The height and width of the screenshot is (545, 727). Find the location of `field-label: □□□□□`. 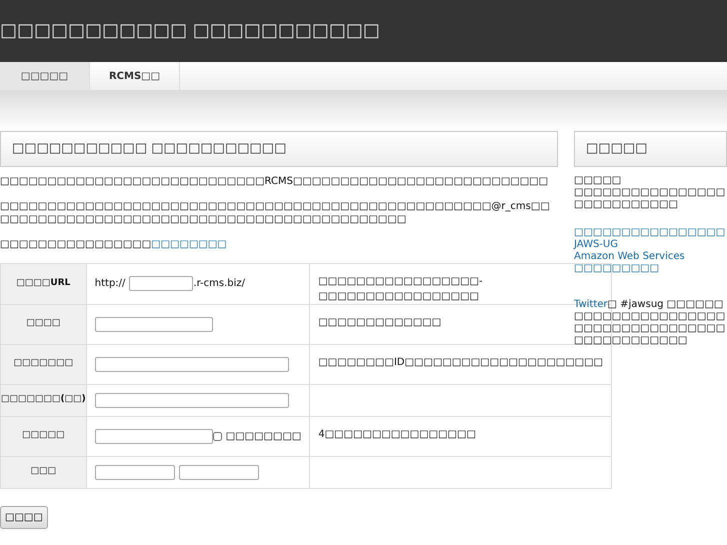

field-label: □□□□□ is located at coordinates (43, 436).